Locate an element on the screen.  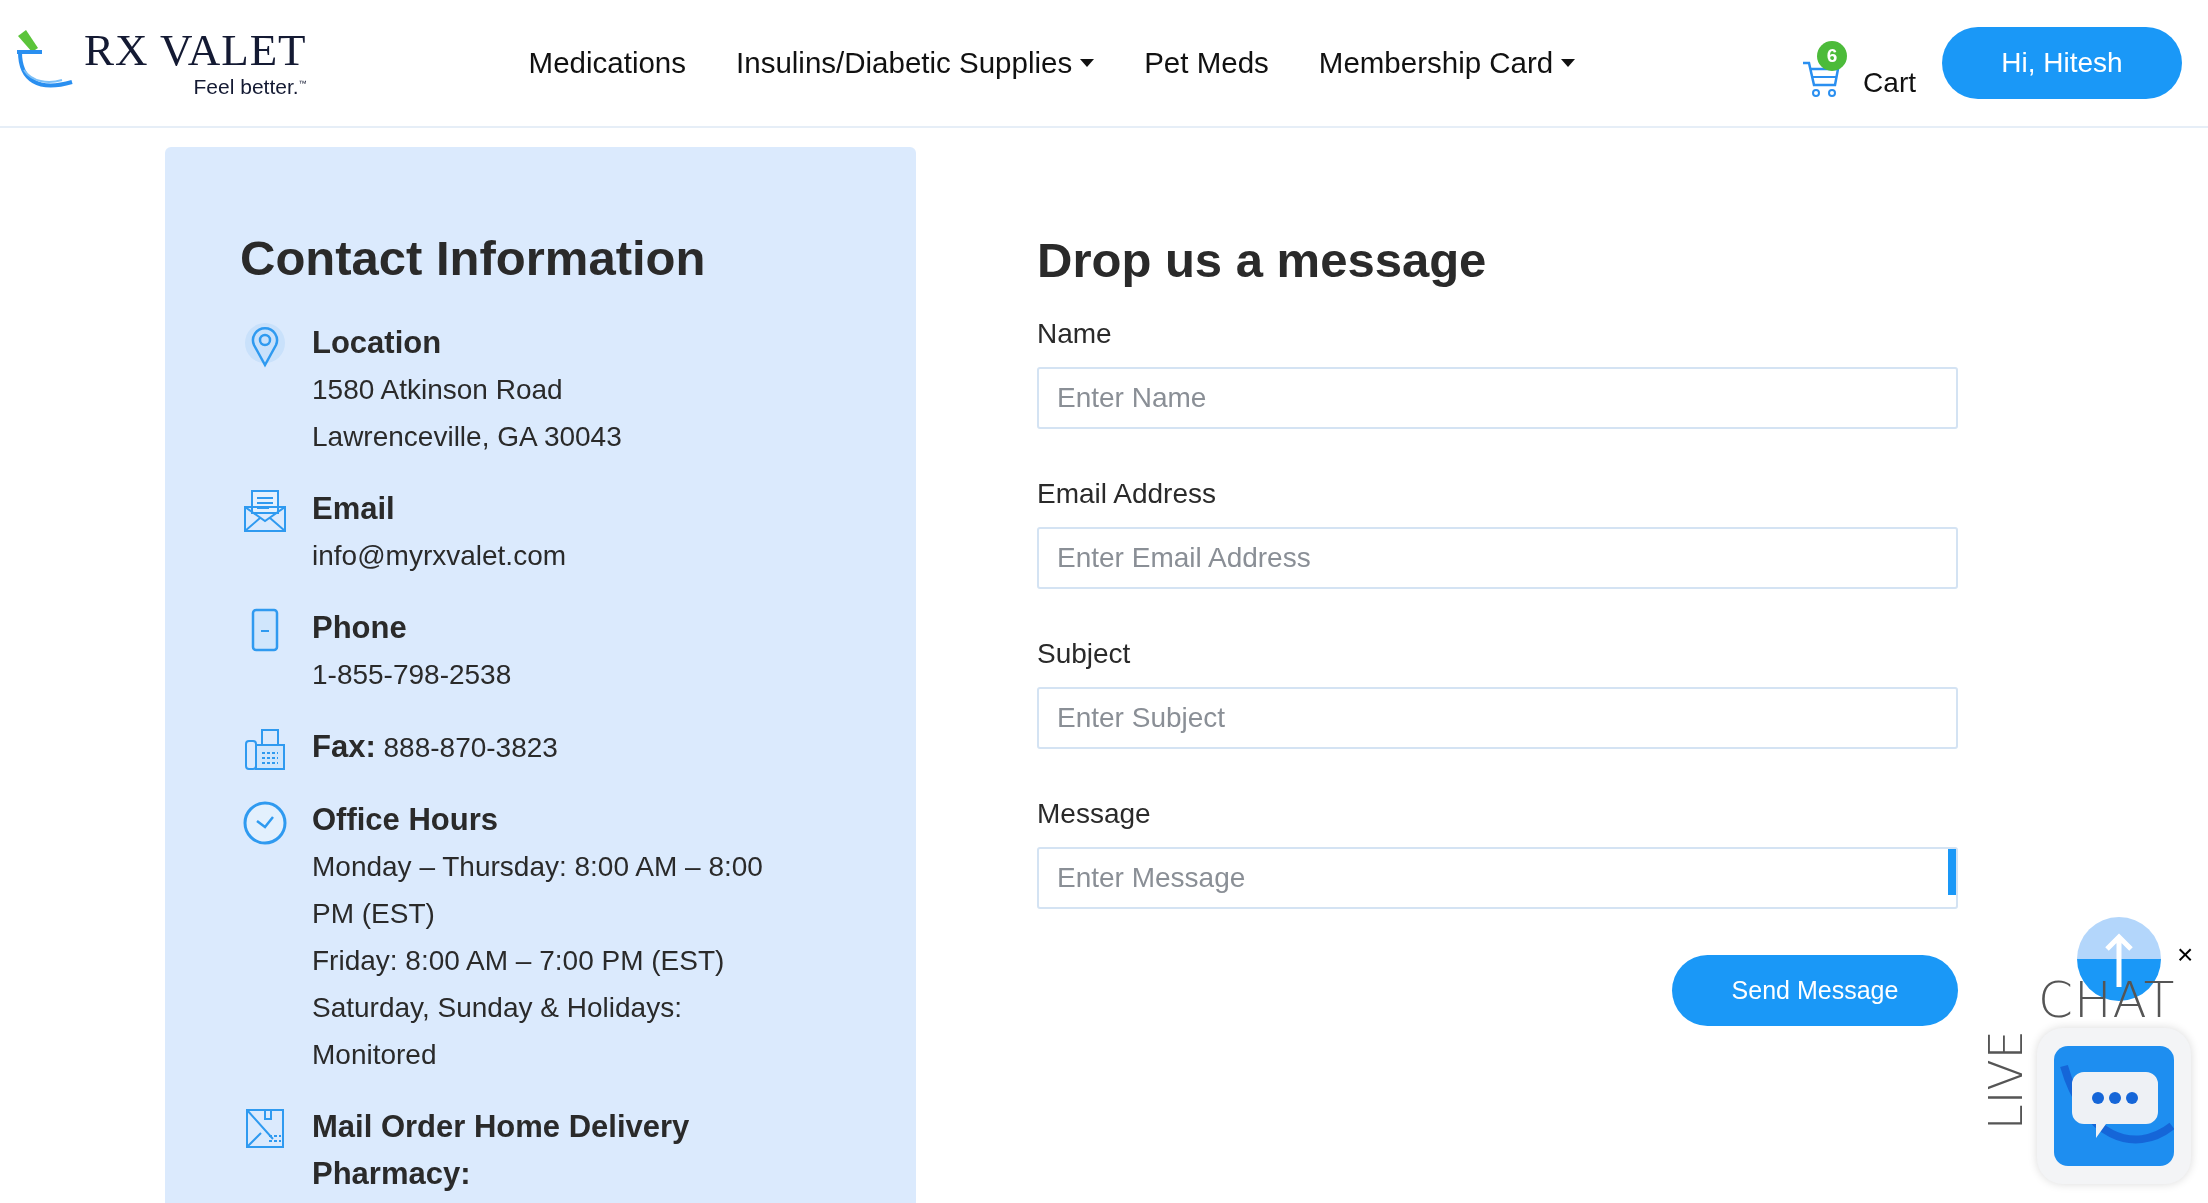
field-label: Subject is located at coordinates (1084, 653).